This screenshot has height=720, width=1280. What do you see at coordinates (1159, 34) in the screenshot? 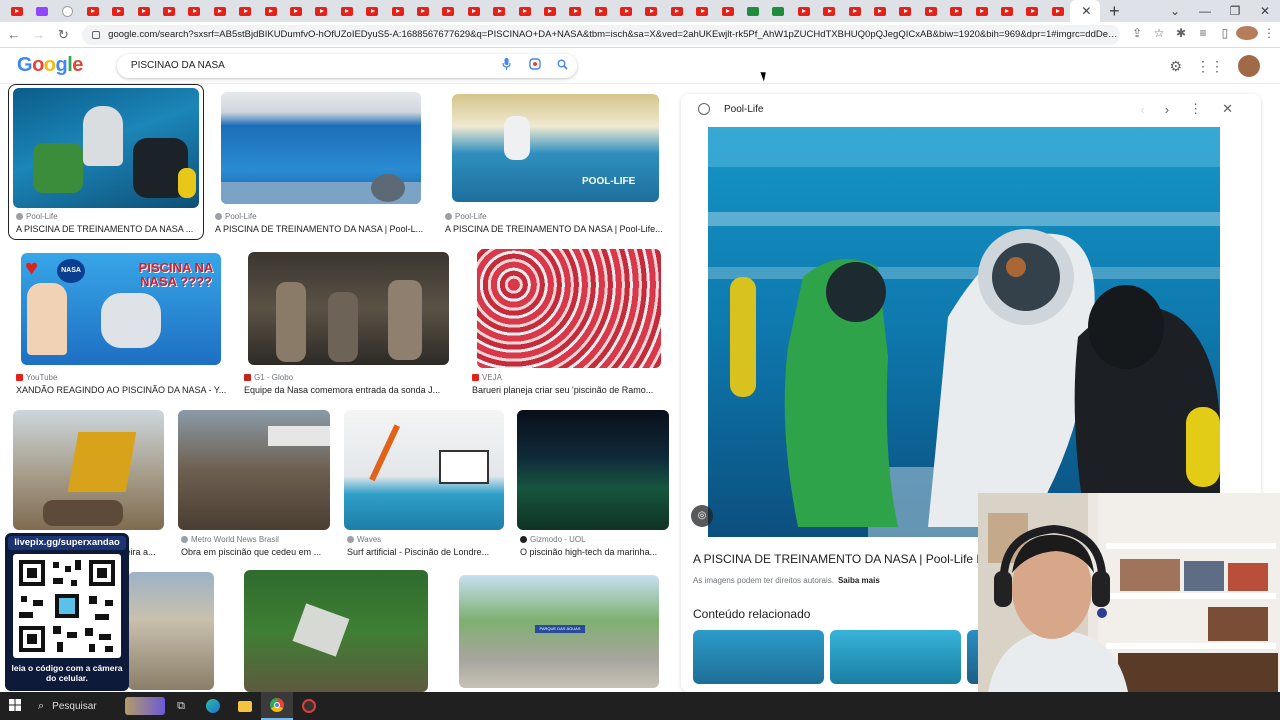
I see `bookmark-star-icon: ☆` at bounding box center [1159, 34].